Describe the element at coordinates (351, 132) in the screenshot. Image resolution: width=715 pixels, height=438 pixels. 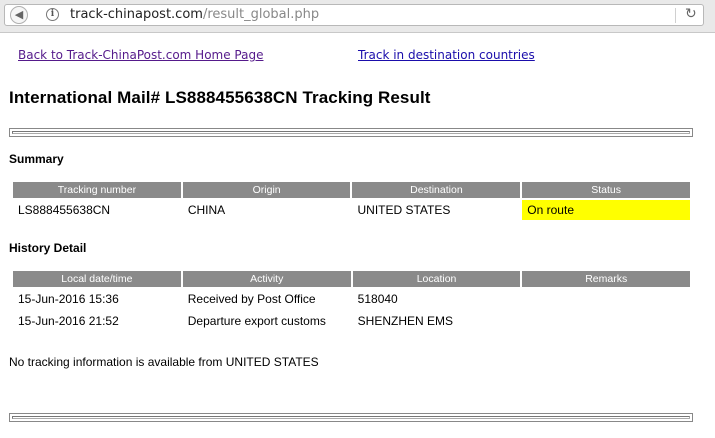
I see `divider-top` at that location.